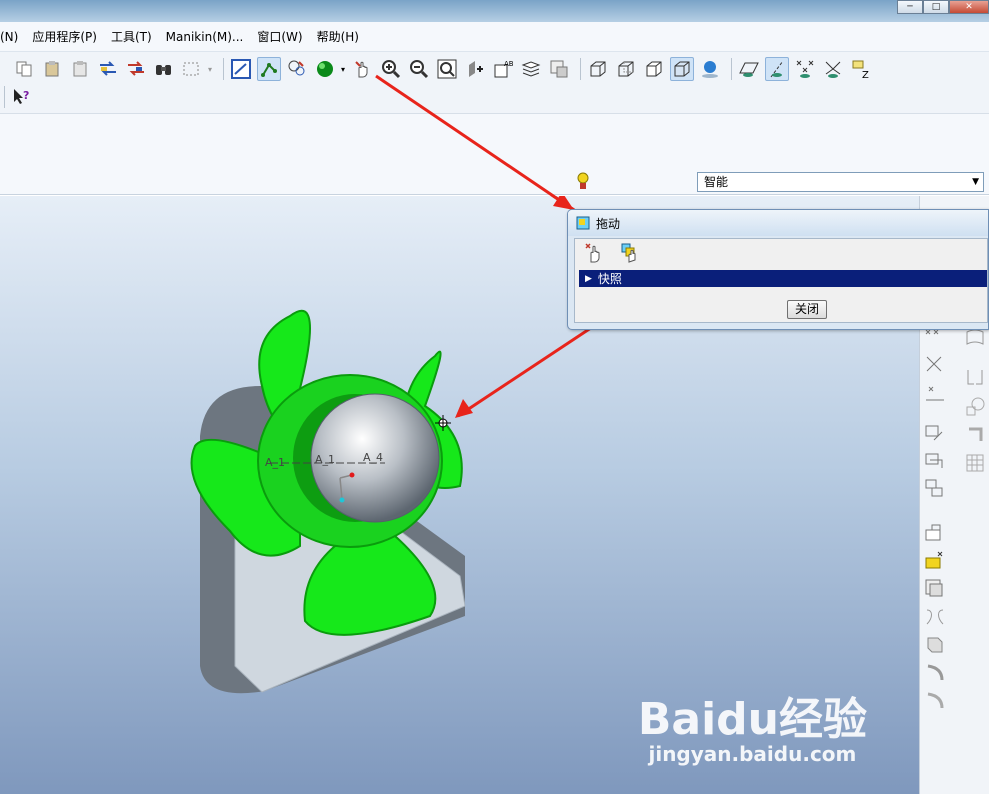  What do you see at coordinates (609, 279) in the screenshot?
I see `snapshot-label: 快照` at bounding box center [609, 279].